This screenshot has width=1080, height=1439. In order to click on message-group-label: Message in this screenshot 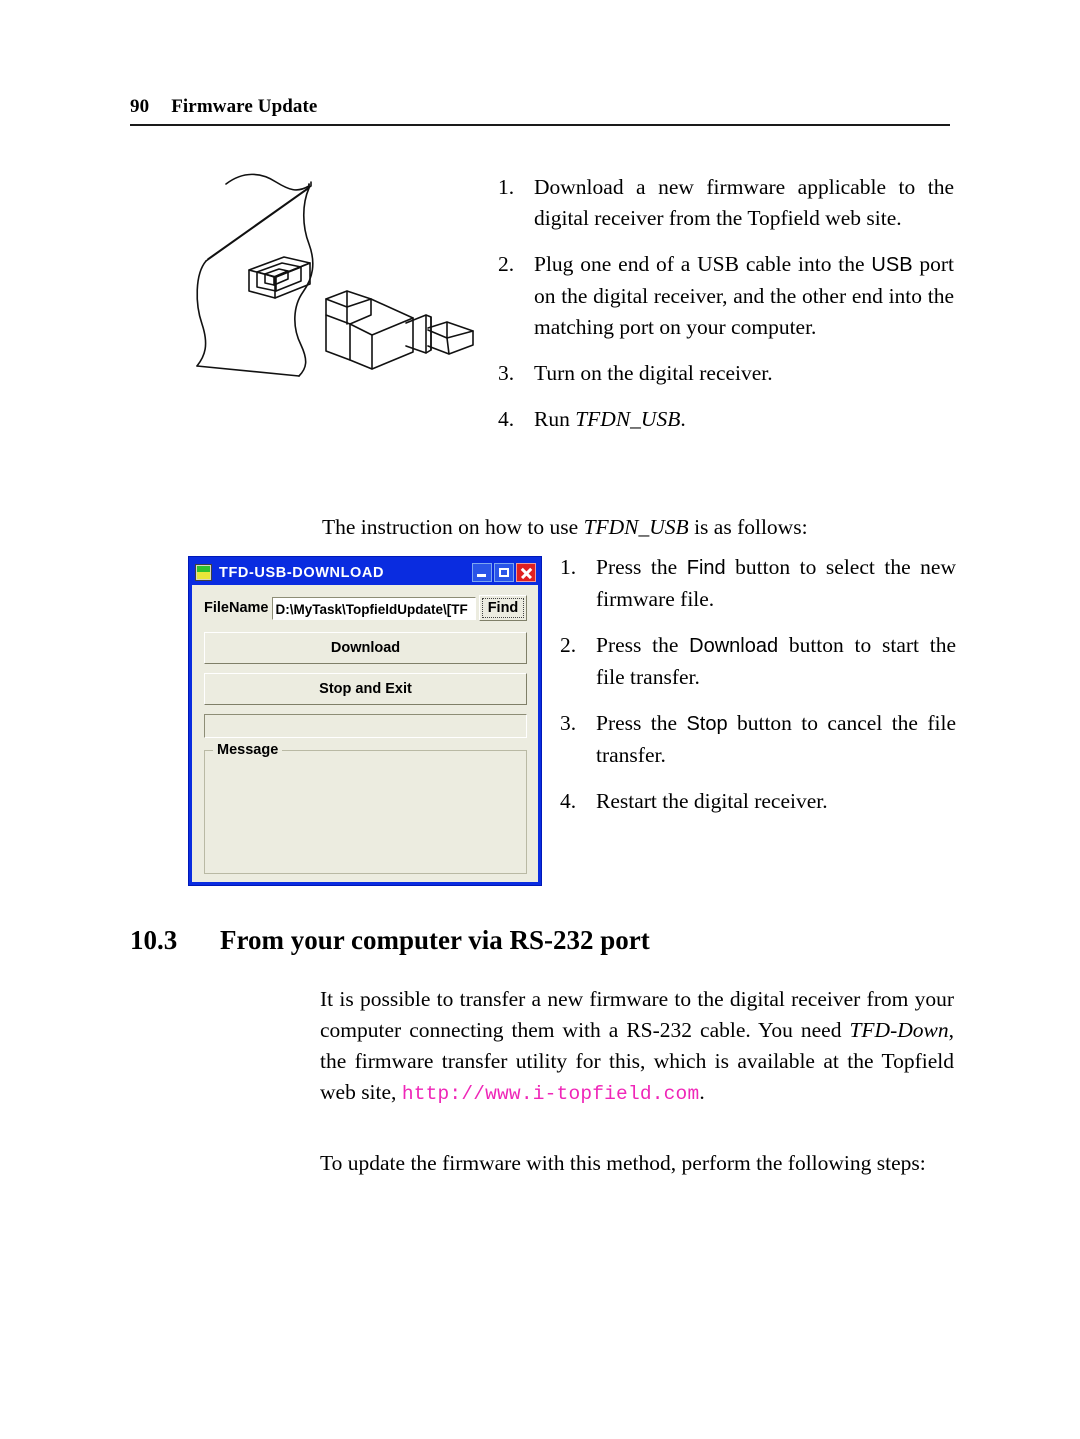, I will do `click(248, 750)`.